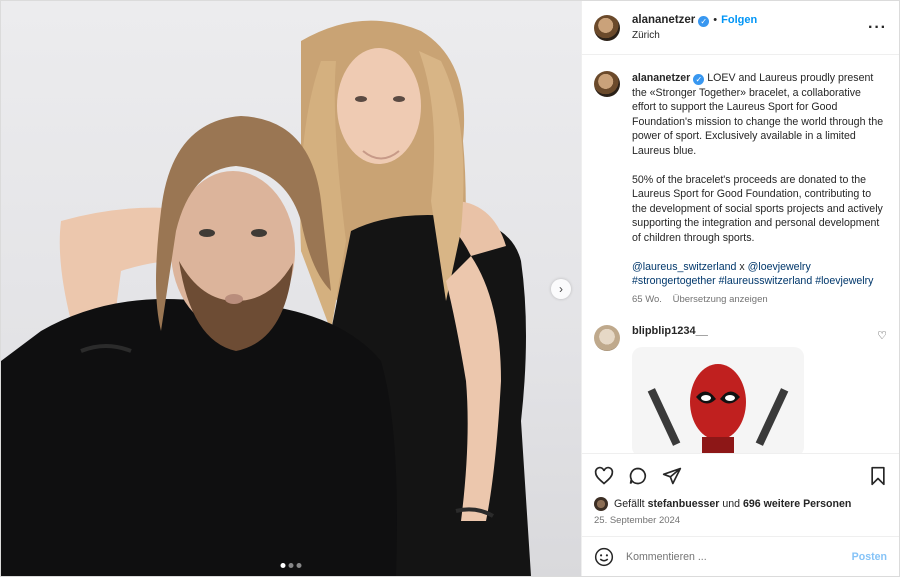 The image size is (900, 577). I want to click on comment-input, so click(739, 556).